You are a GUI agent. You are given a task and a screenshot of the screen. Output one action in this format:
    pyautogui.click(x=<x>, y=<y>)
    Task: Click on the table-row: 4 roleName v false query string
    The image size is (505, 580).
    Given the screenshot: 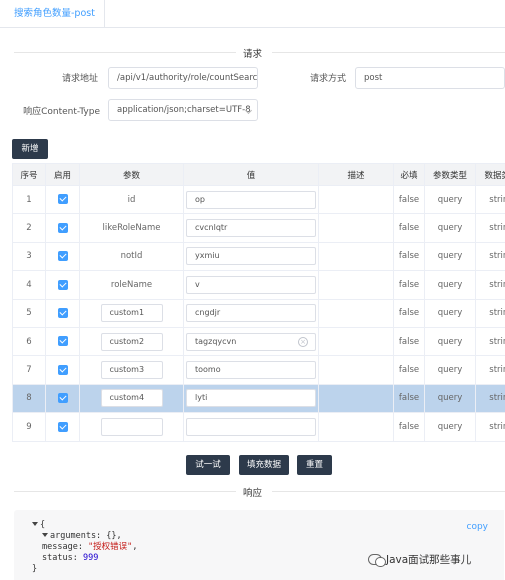 What is the action you would take?
    pyautogui.click(x=258, y=285)
    